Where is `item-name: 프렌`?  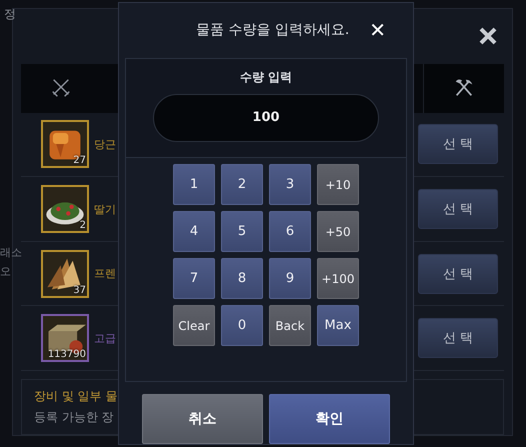
item-name: 프렌 is located at coordinates (105, 274).